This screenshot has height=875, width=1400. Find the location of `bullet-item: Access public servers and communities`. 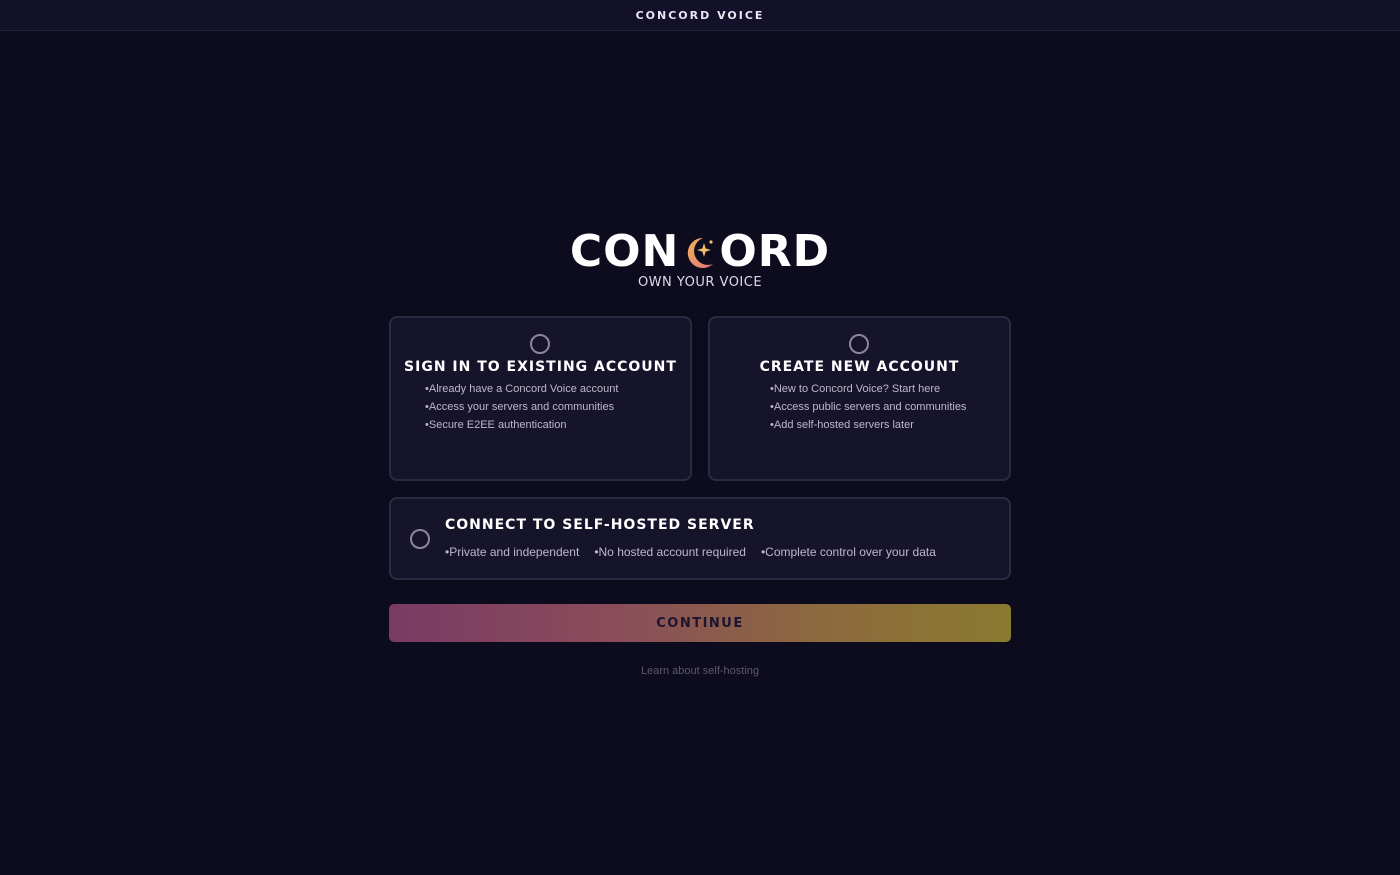

bullet-item: Access public servers and communities is located at coordinates (868, 407).